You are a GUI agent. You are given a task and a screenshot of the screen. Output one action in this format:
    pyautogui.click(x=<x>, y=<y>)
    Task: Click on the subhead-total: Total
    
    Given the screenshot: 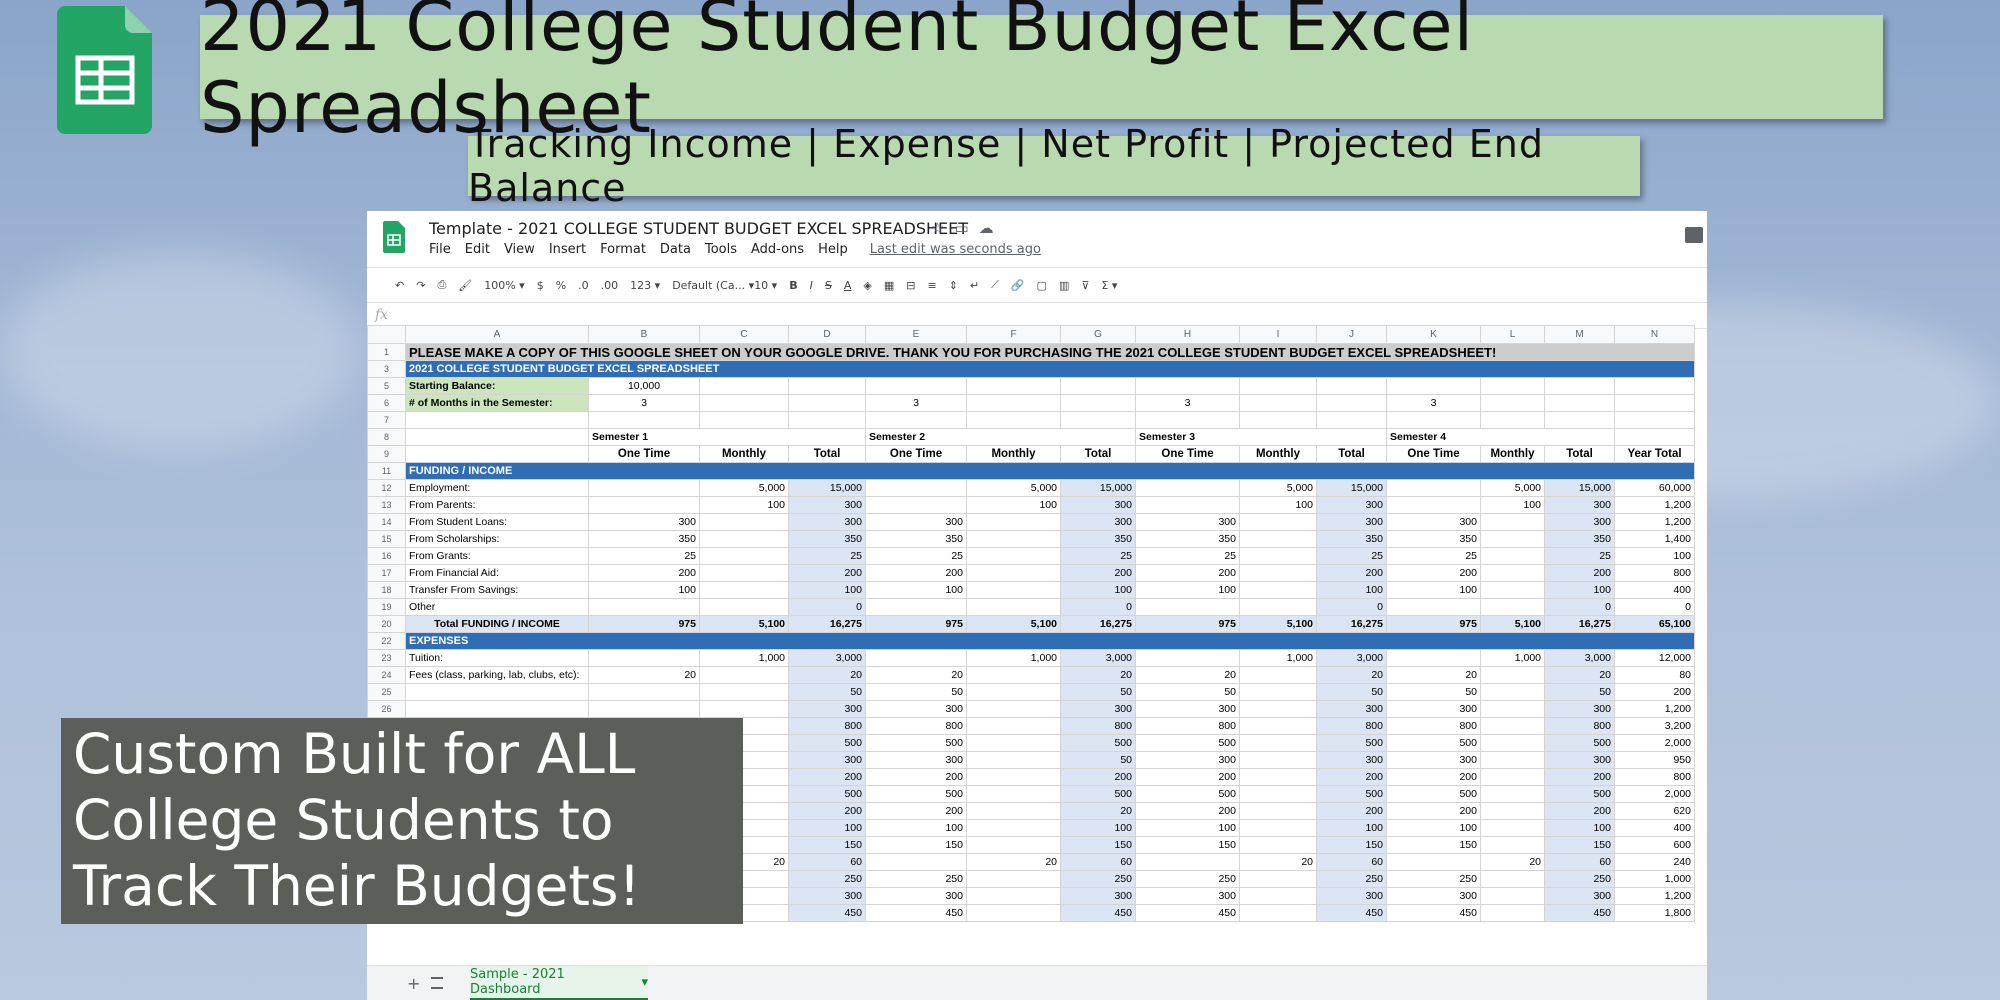 What is the action you would take?
    pyautogui.click(x=1579, y=454)
    